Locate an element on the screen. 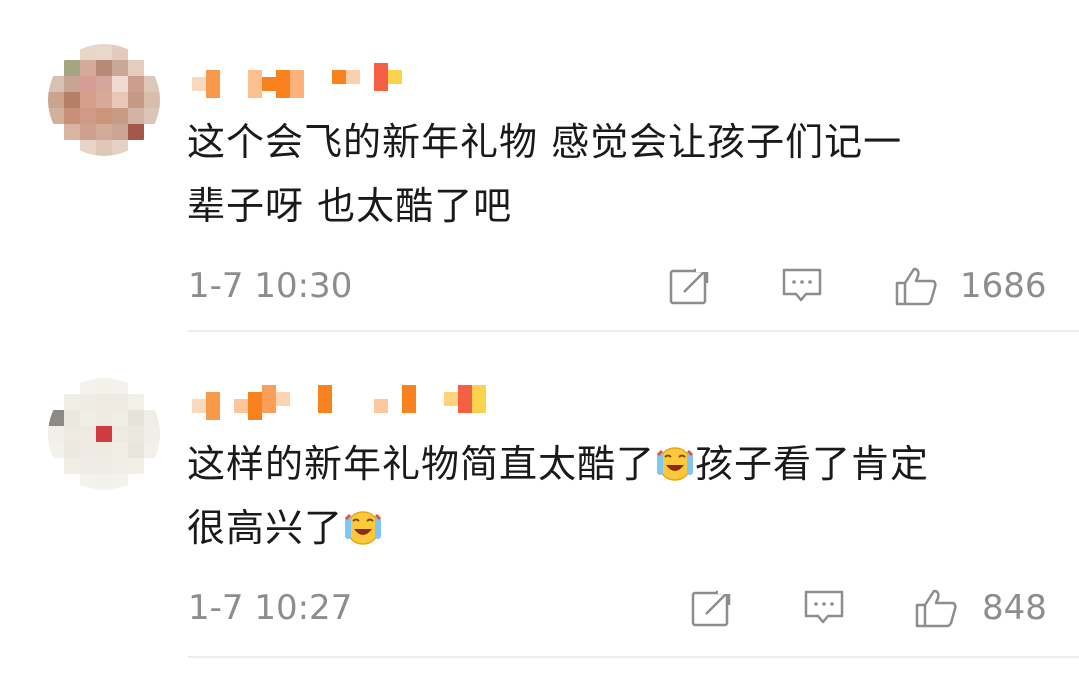 Image resolution: width=1079 pixels, height=673 pixels. comment-text-line: 这样的新年礼物简直太酷了 孩子看了肯定 is located at coordinates (617, 464).